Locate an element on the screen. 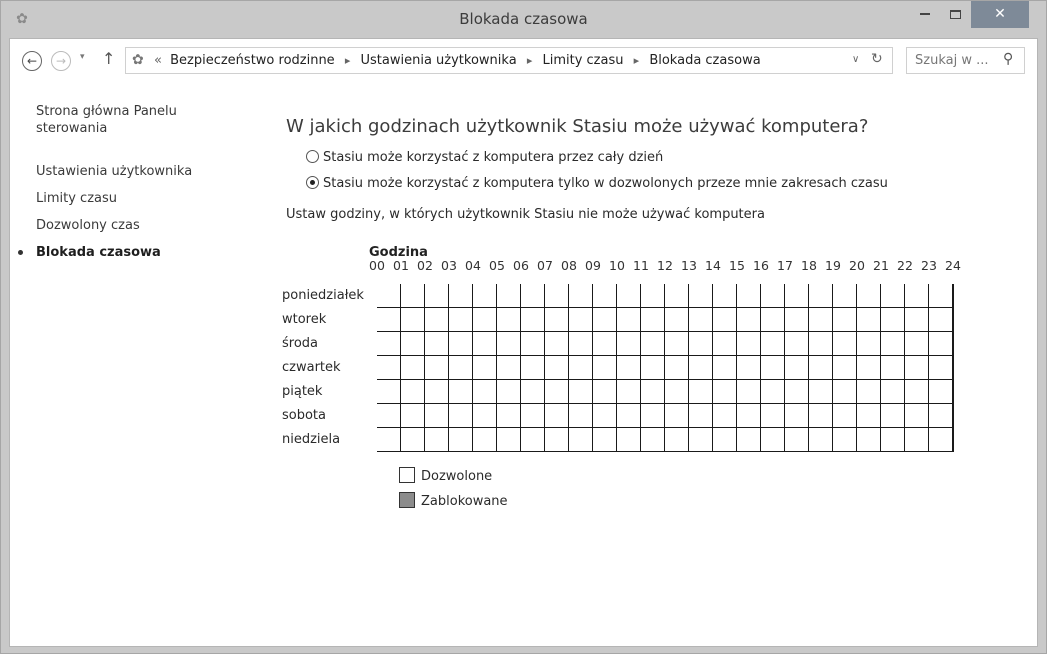 The image size is (1047, 654). breadcrumb-item: Bezpieczeństwo rodzinne is located at coordinates (252, 60).